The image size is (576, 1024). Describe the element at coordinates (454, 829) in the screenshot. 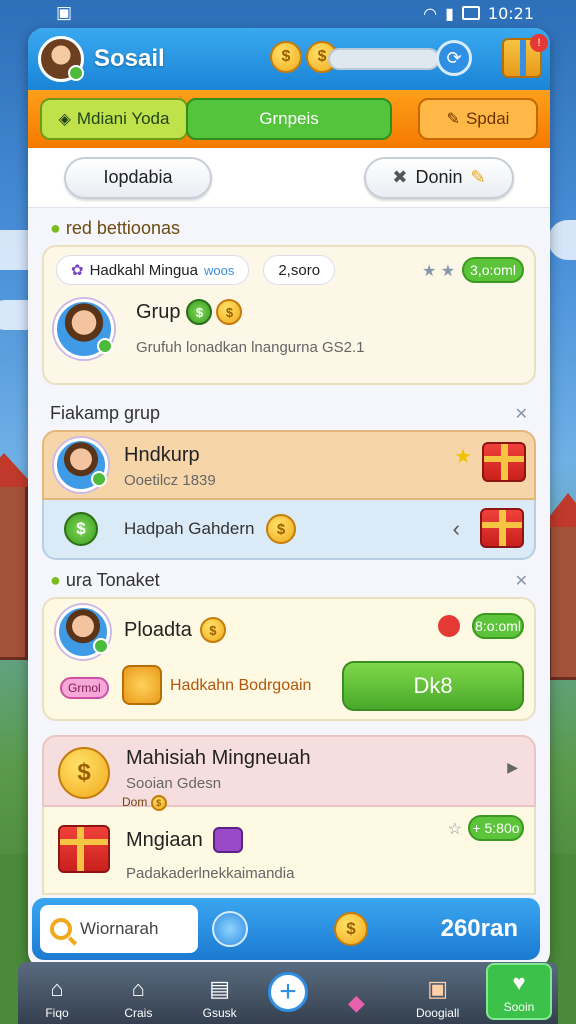

I see `star-icon: ☆` at that location.